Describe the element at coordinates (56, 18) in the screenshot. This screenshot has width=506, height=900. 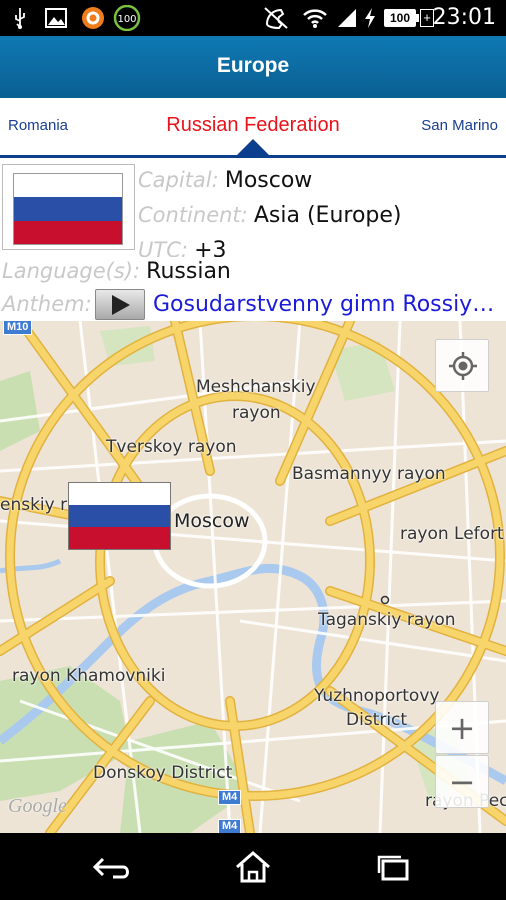
I see `image-icon` at that location.